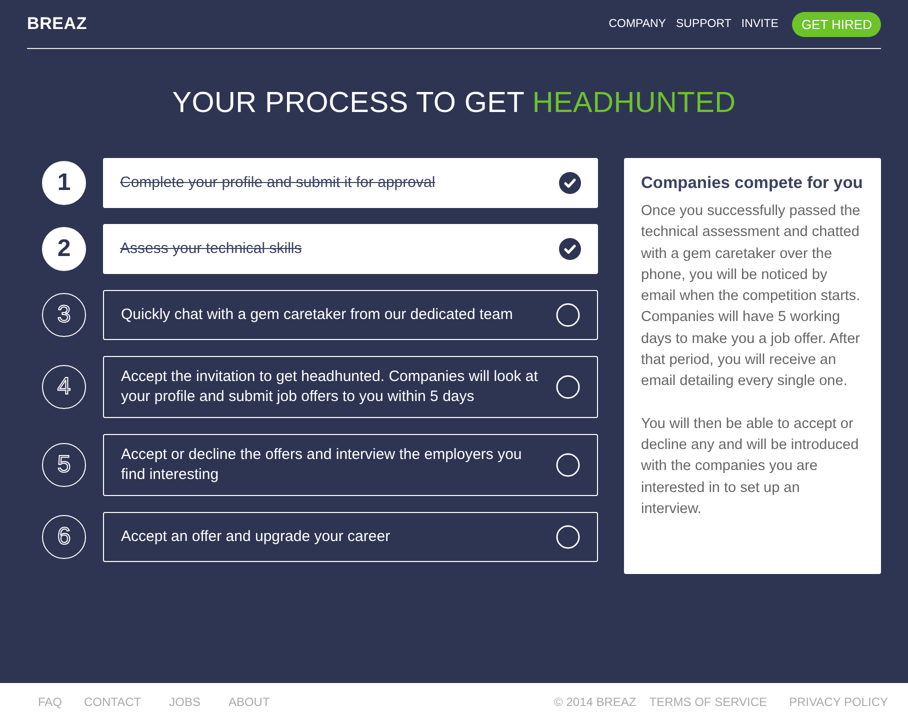 Image resolution: width=908 pixels, height=720 pixels. I want to click on copyright: © 2014 BREAZ, so click(595, 701).